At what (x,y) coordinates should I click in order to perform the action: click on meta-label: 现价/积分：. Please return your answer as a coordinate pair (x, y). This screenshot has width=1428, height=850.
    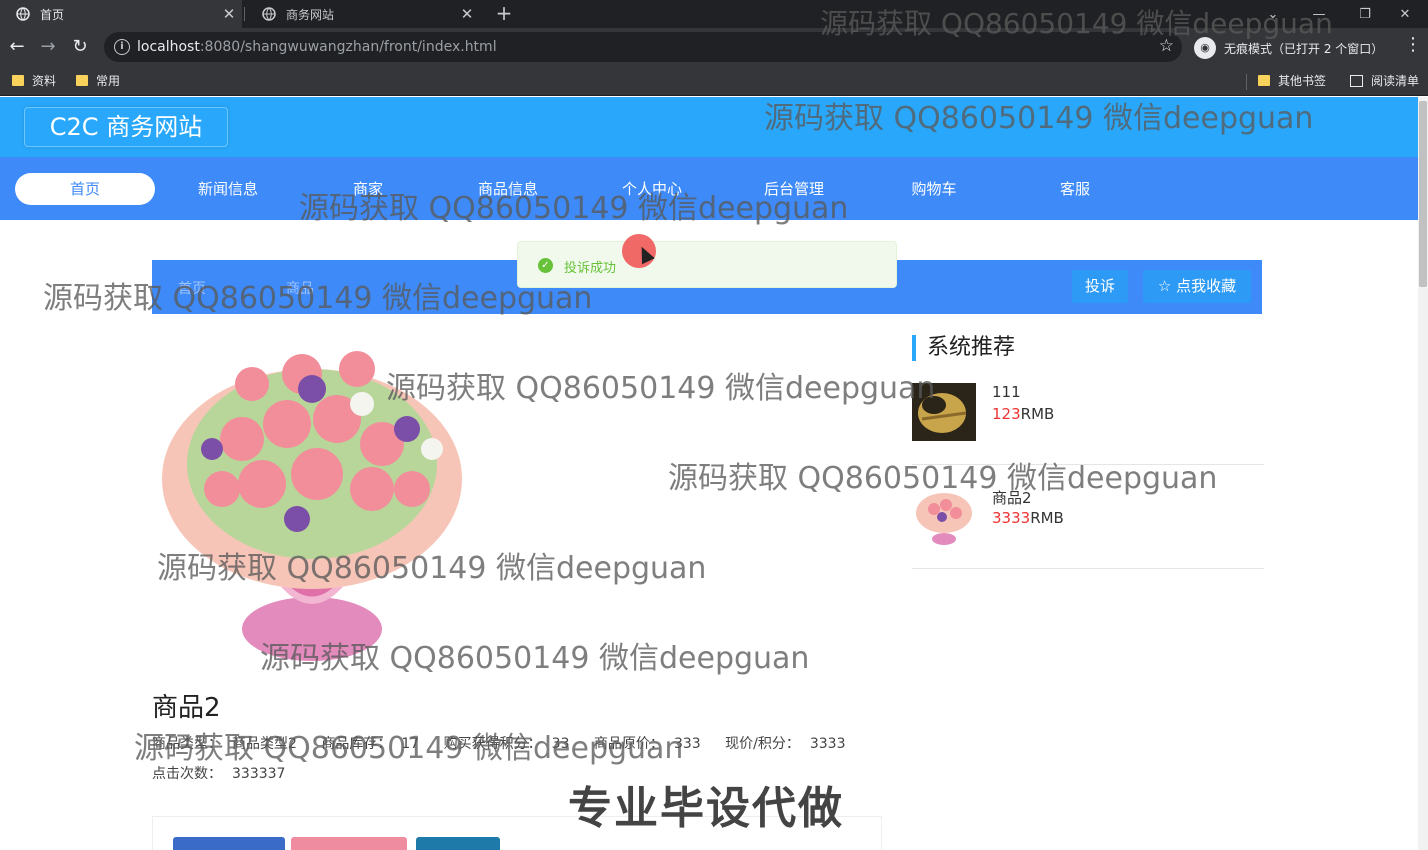
    Looking at the image, I should click on (762, 744).